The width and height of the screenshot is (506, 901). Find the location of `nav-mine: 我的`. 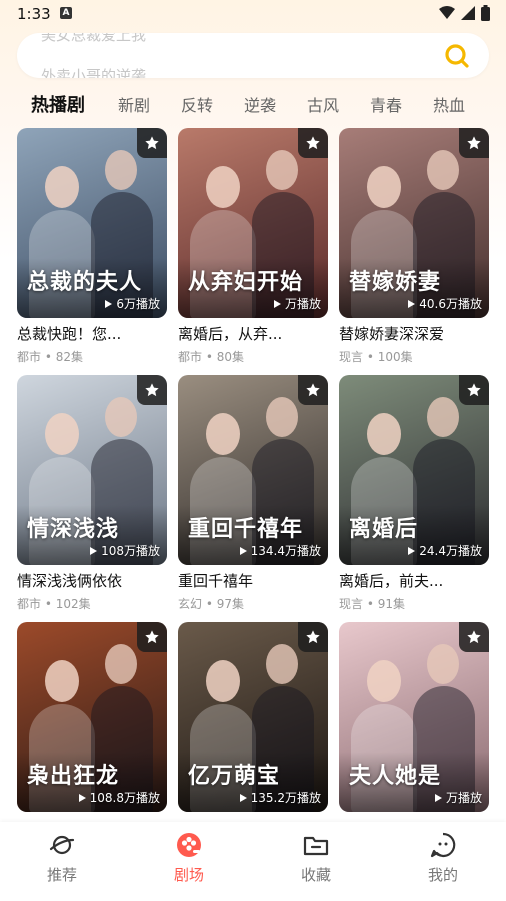

nav-mine: 我的 is located at coordinates (443, 858).